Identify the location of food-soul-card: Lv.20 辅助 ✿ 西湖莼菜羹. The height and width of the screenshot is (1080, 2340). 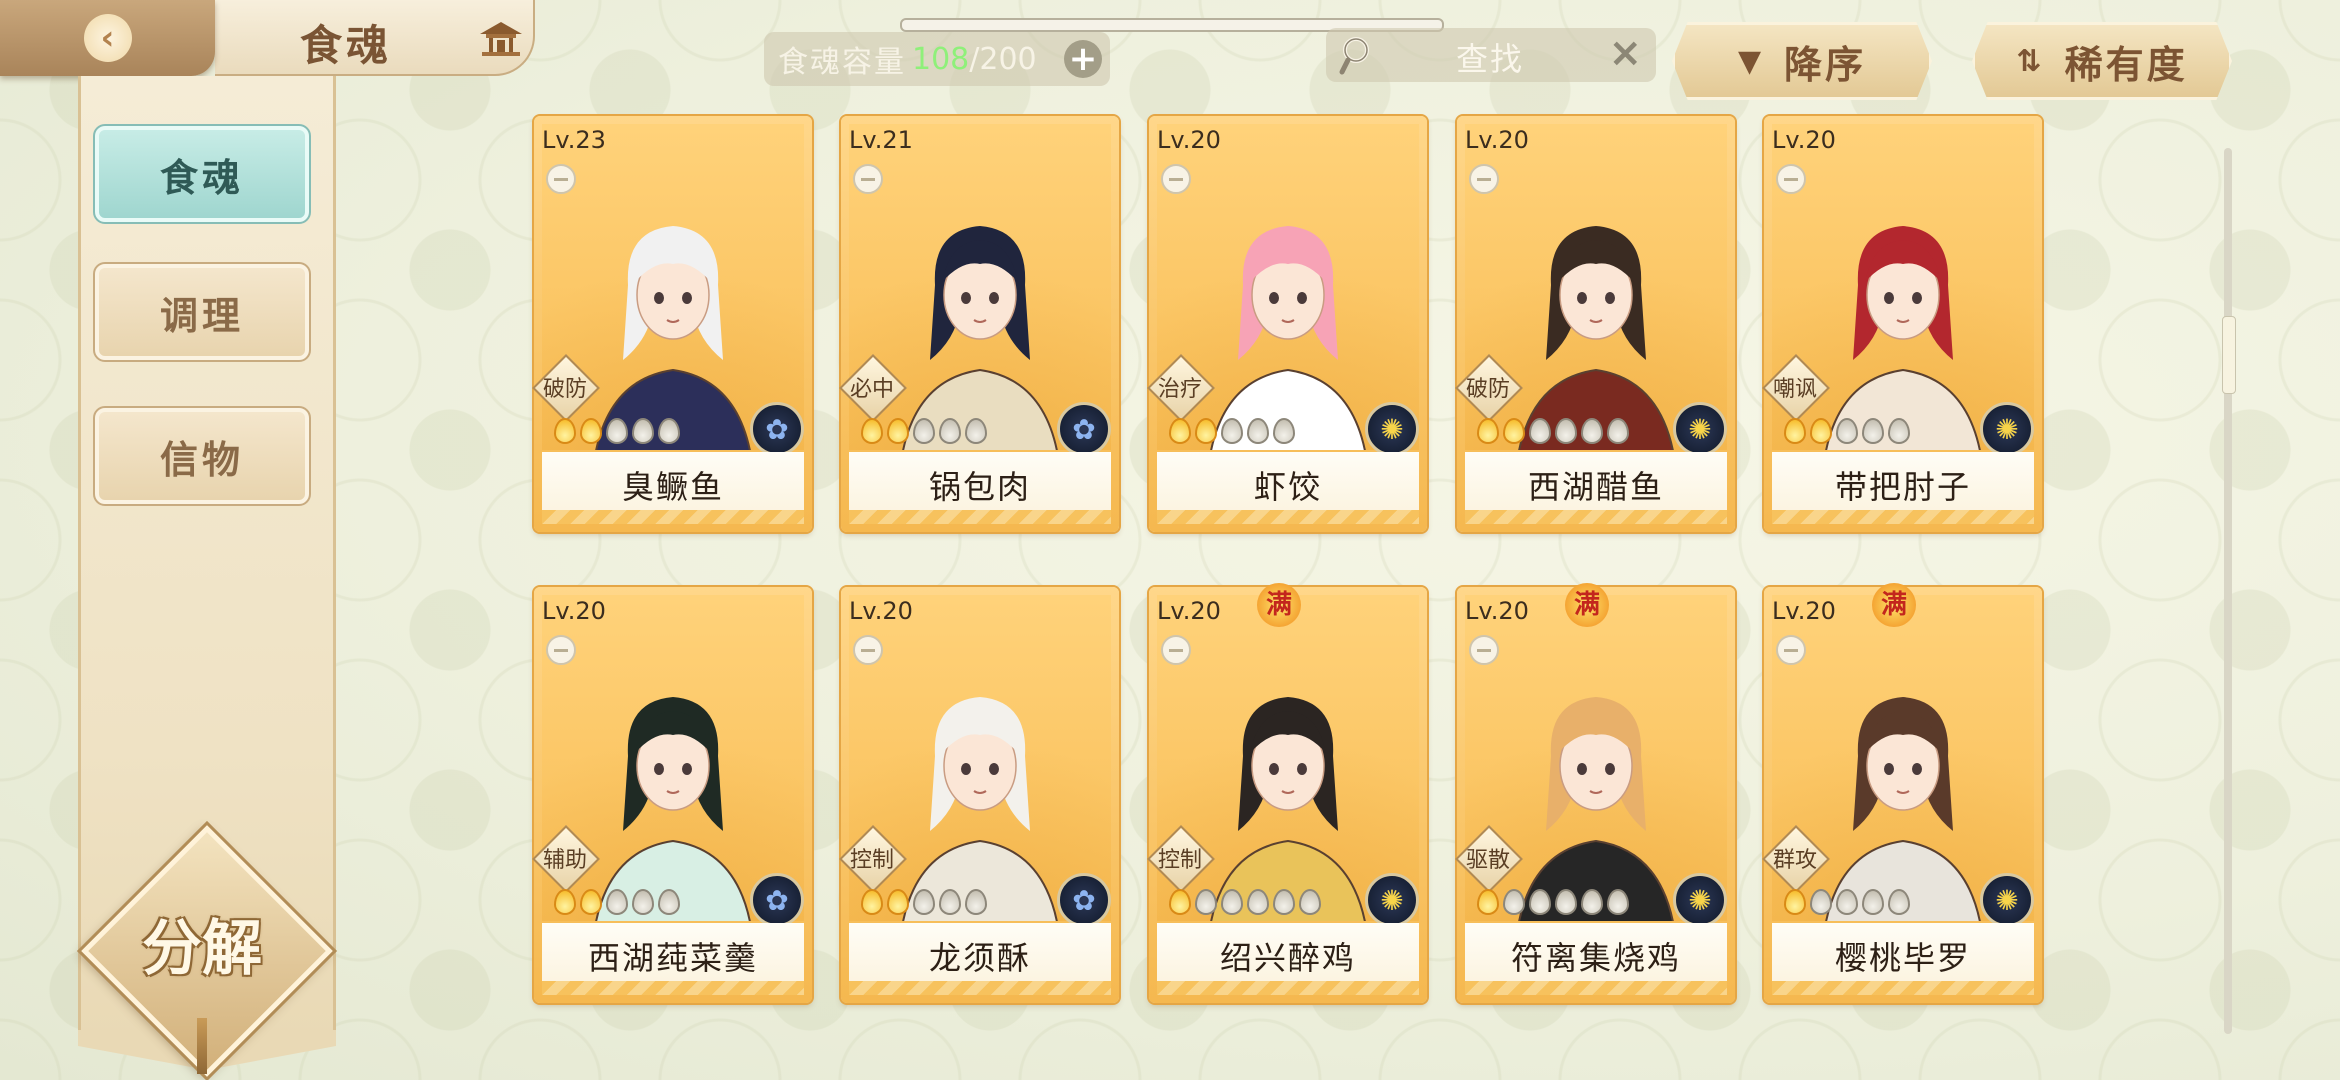
(672, 795).